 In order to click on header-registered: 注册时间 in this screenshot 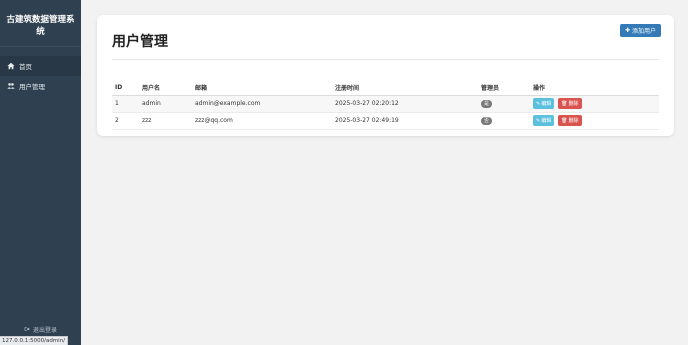, I will do `click(405, 88)`.